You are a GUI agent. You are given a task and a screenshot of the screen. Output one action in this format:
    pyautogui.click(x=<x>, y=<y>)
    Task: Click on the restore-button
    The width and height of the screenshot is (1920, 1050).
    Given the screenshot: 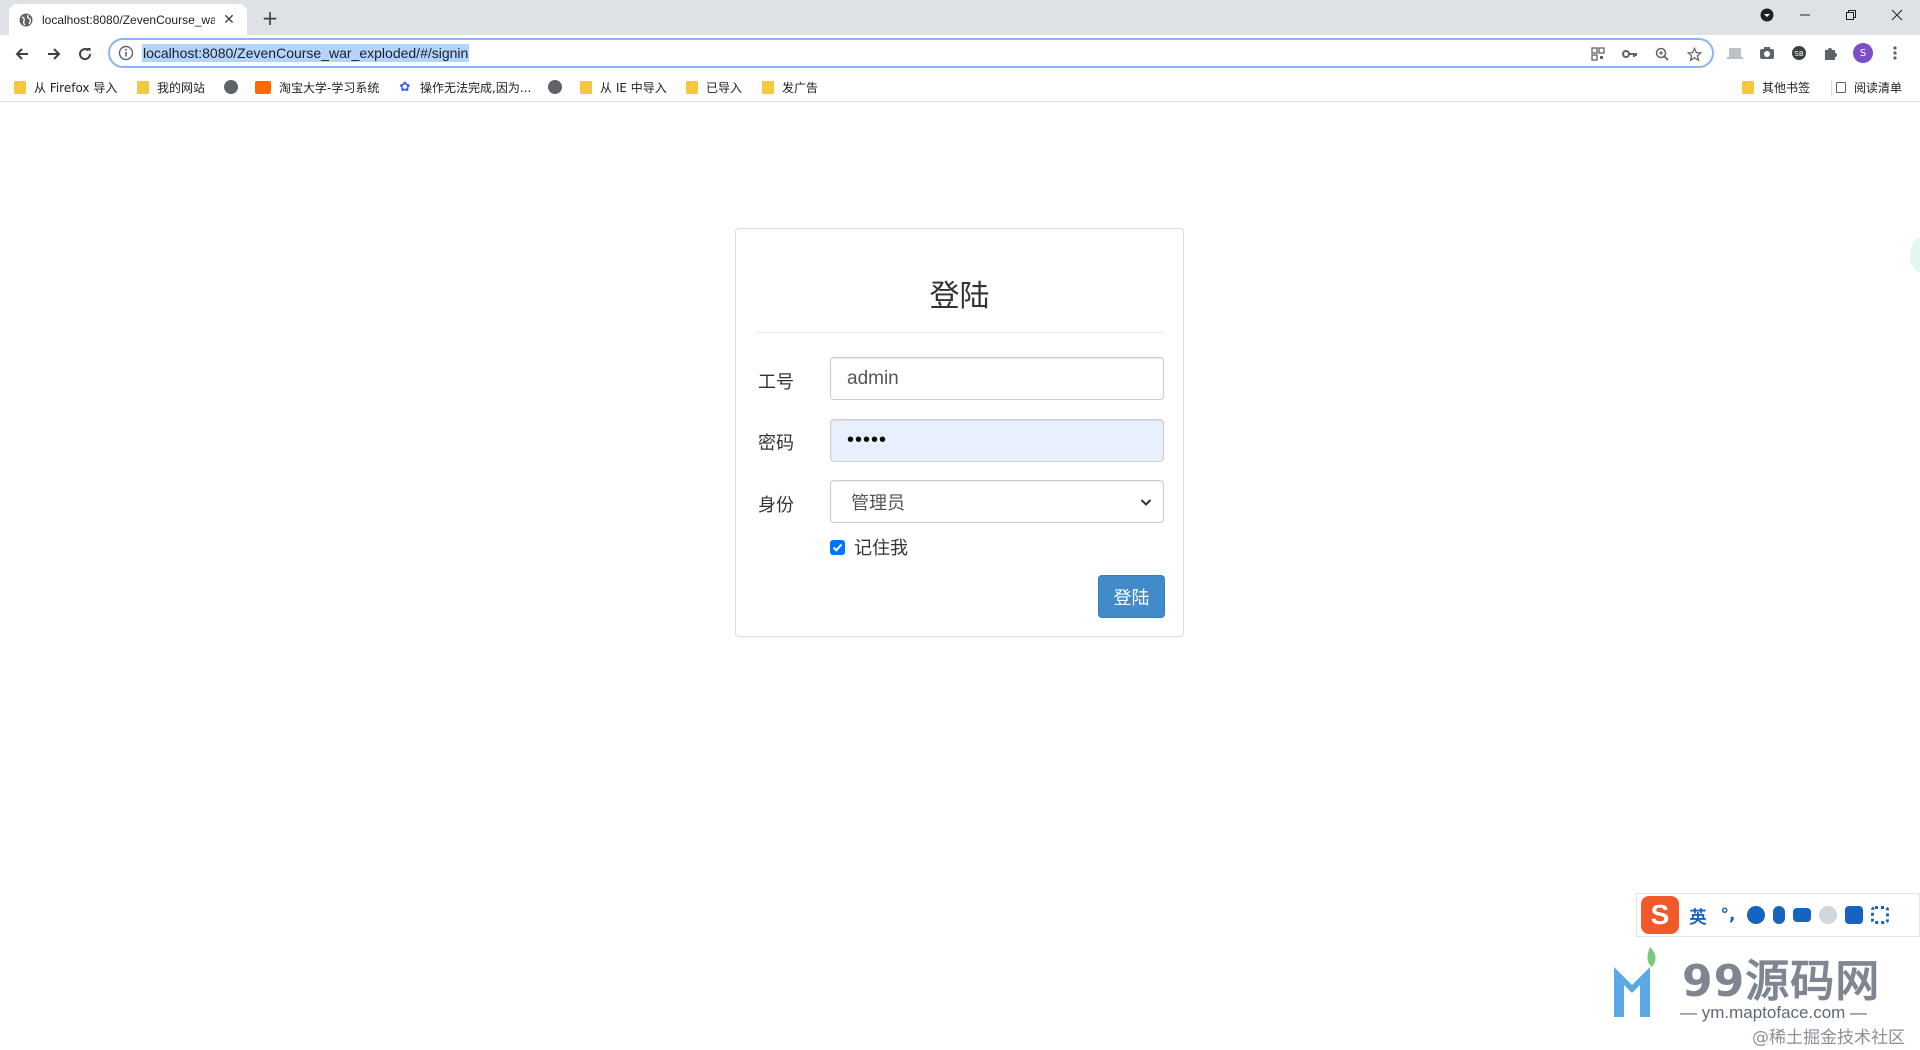 What is the action you would take?
    pyautogui.click(x=1851, y=15)
    